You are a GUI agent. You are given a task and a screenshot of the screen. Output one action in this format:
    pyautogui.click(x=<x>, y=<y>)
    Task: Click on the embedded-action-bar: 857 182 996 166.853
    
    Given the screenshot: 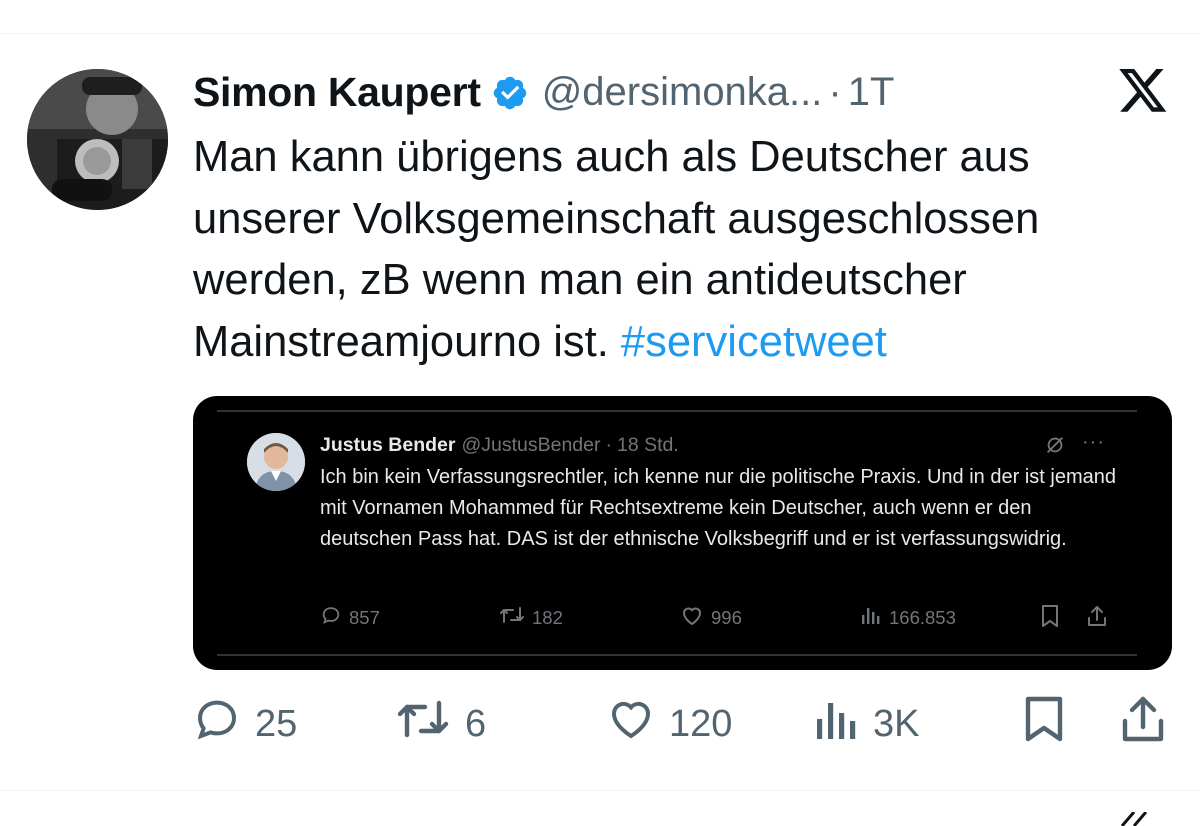 What is the action you would take?
    pyautogui.click(x=682, y=619)
    